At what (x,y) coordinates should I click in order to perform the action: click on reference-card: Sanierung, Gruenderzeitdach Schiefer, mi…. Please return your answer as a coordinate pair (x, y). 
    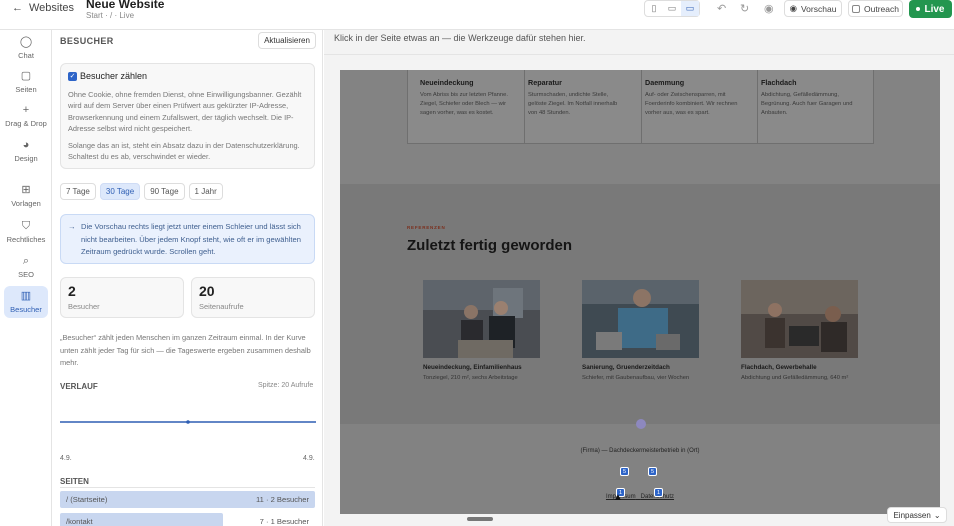
    Looking at the image, I should click on (652, 330).